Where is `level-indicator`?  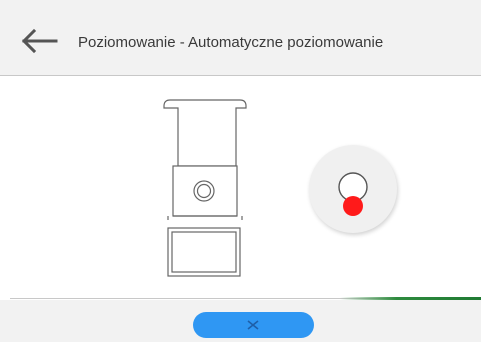 level-indicator is located at coordinates (353, 189).